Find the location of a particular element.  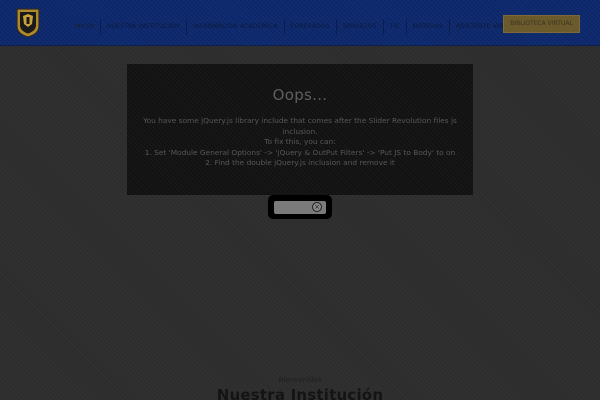

error-line: inclusion. is located at coordinates (300, 131).